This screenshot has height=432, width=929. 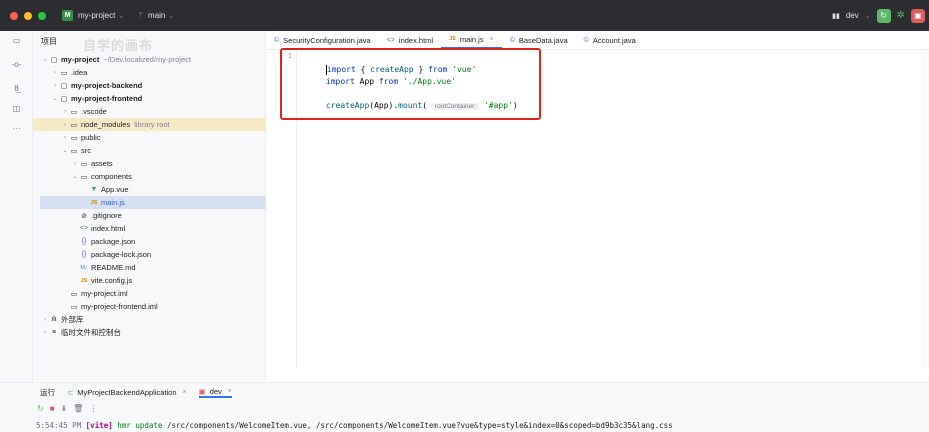 What do you see at coordinates (158, 72) in the screenshot?
I see `tree-item-idea: › ▭ .idea` at bounding box center [158, 72].